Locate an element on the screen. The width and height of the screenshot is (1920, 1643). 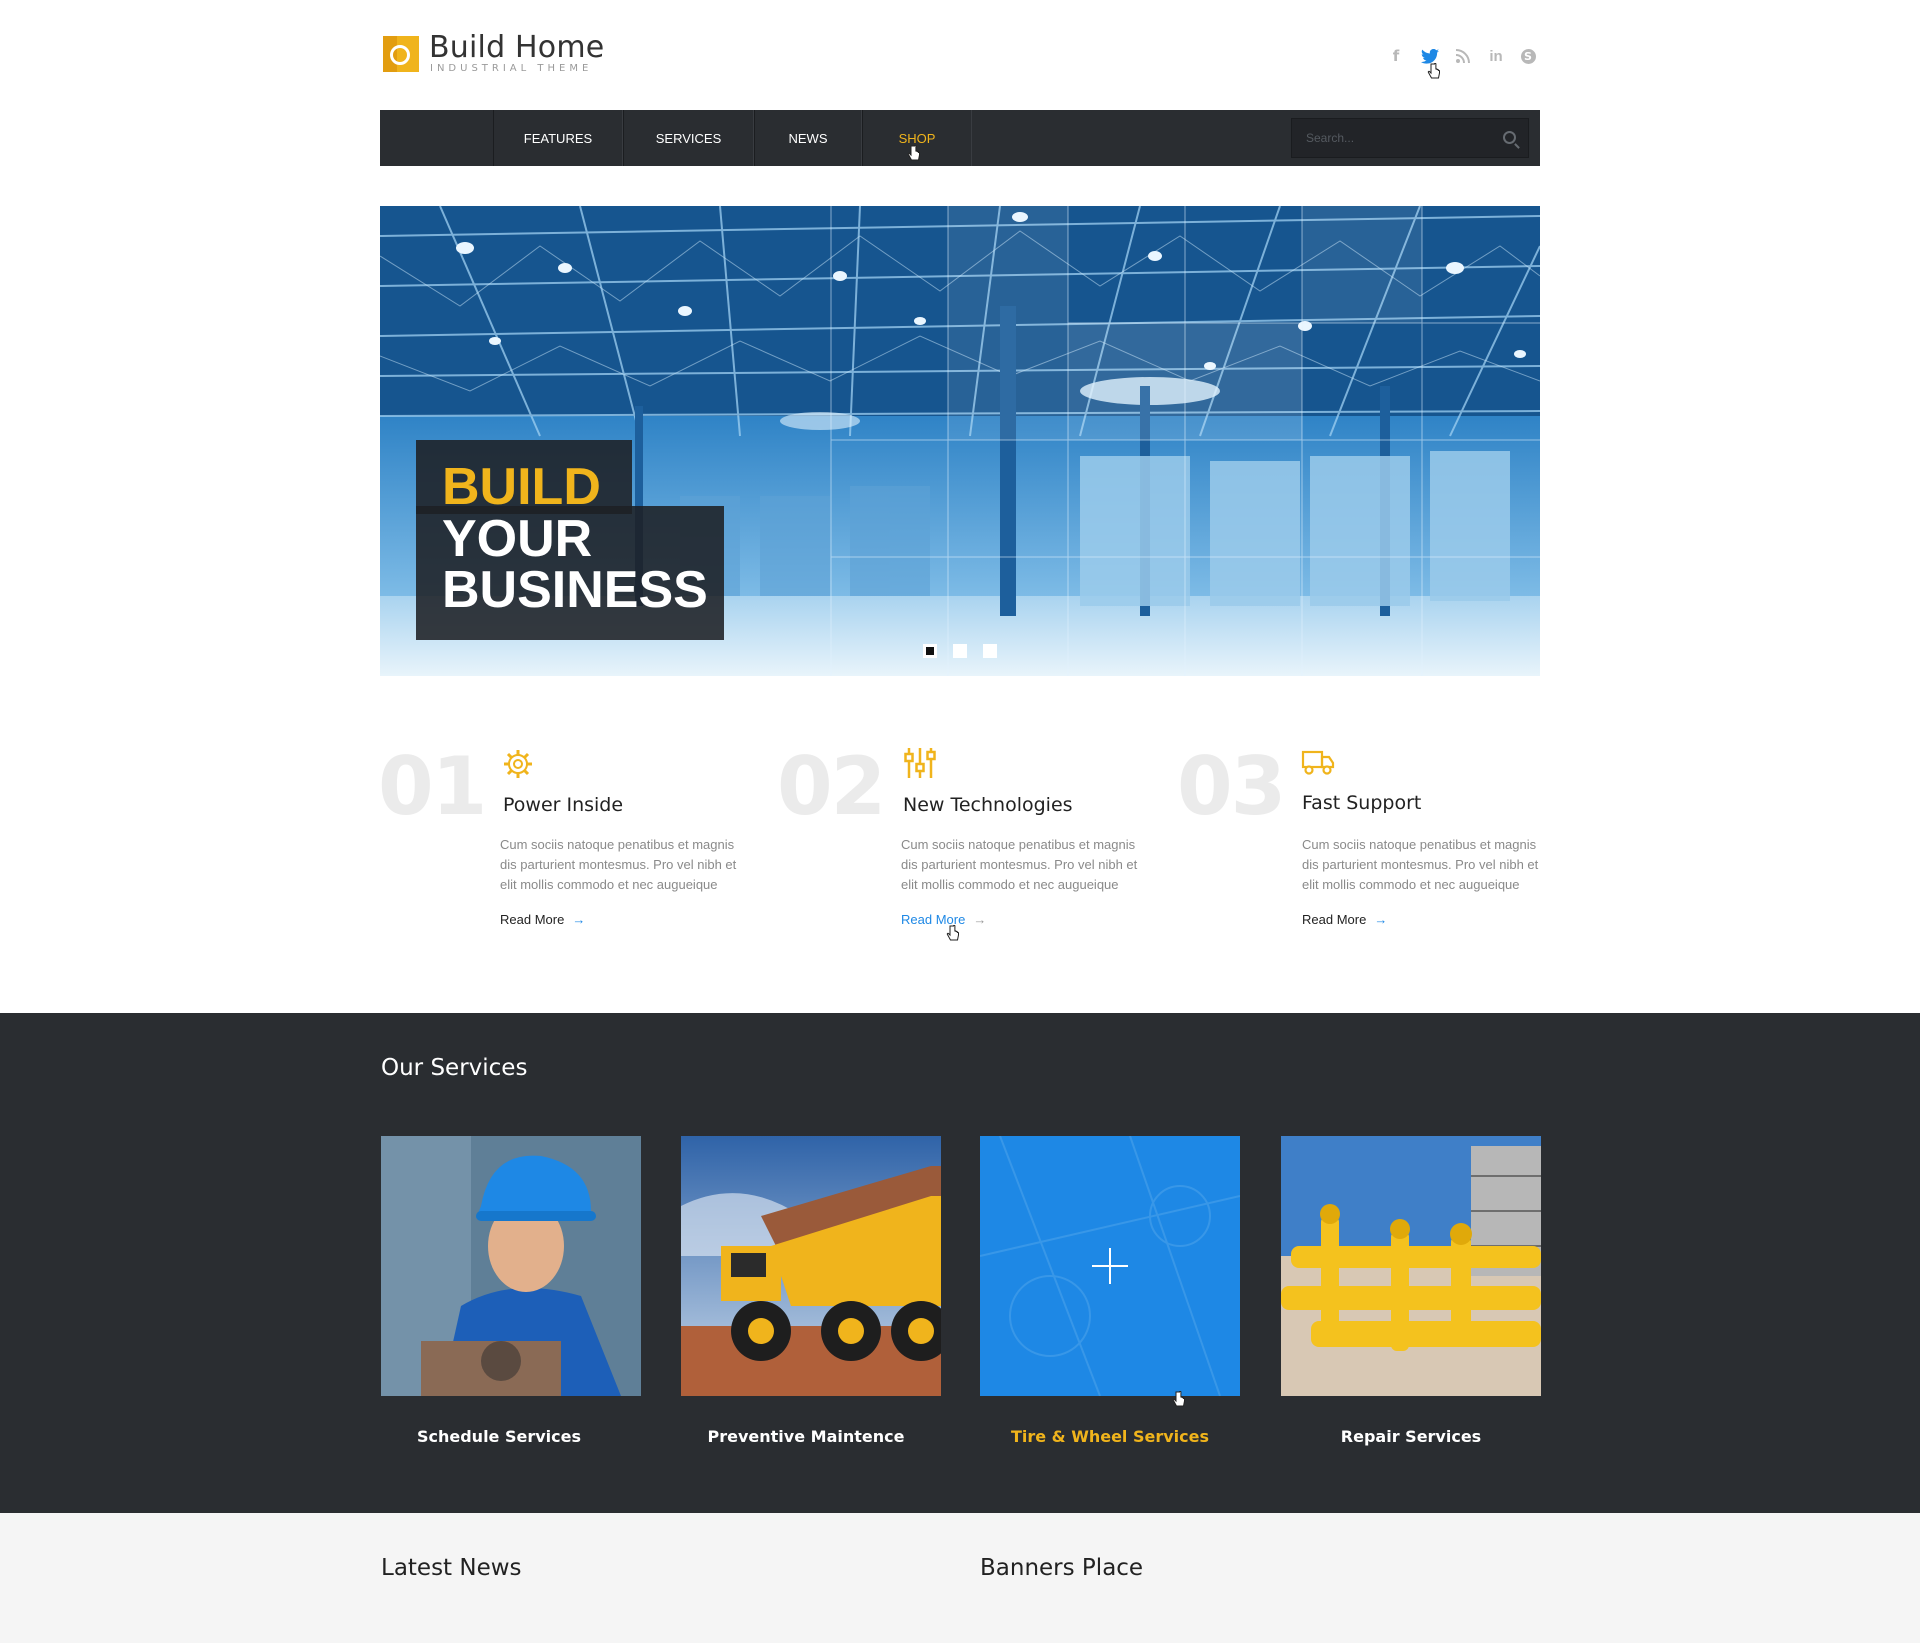
service-image-tire-wheel is located at coordinates (1110, 1266).